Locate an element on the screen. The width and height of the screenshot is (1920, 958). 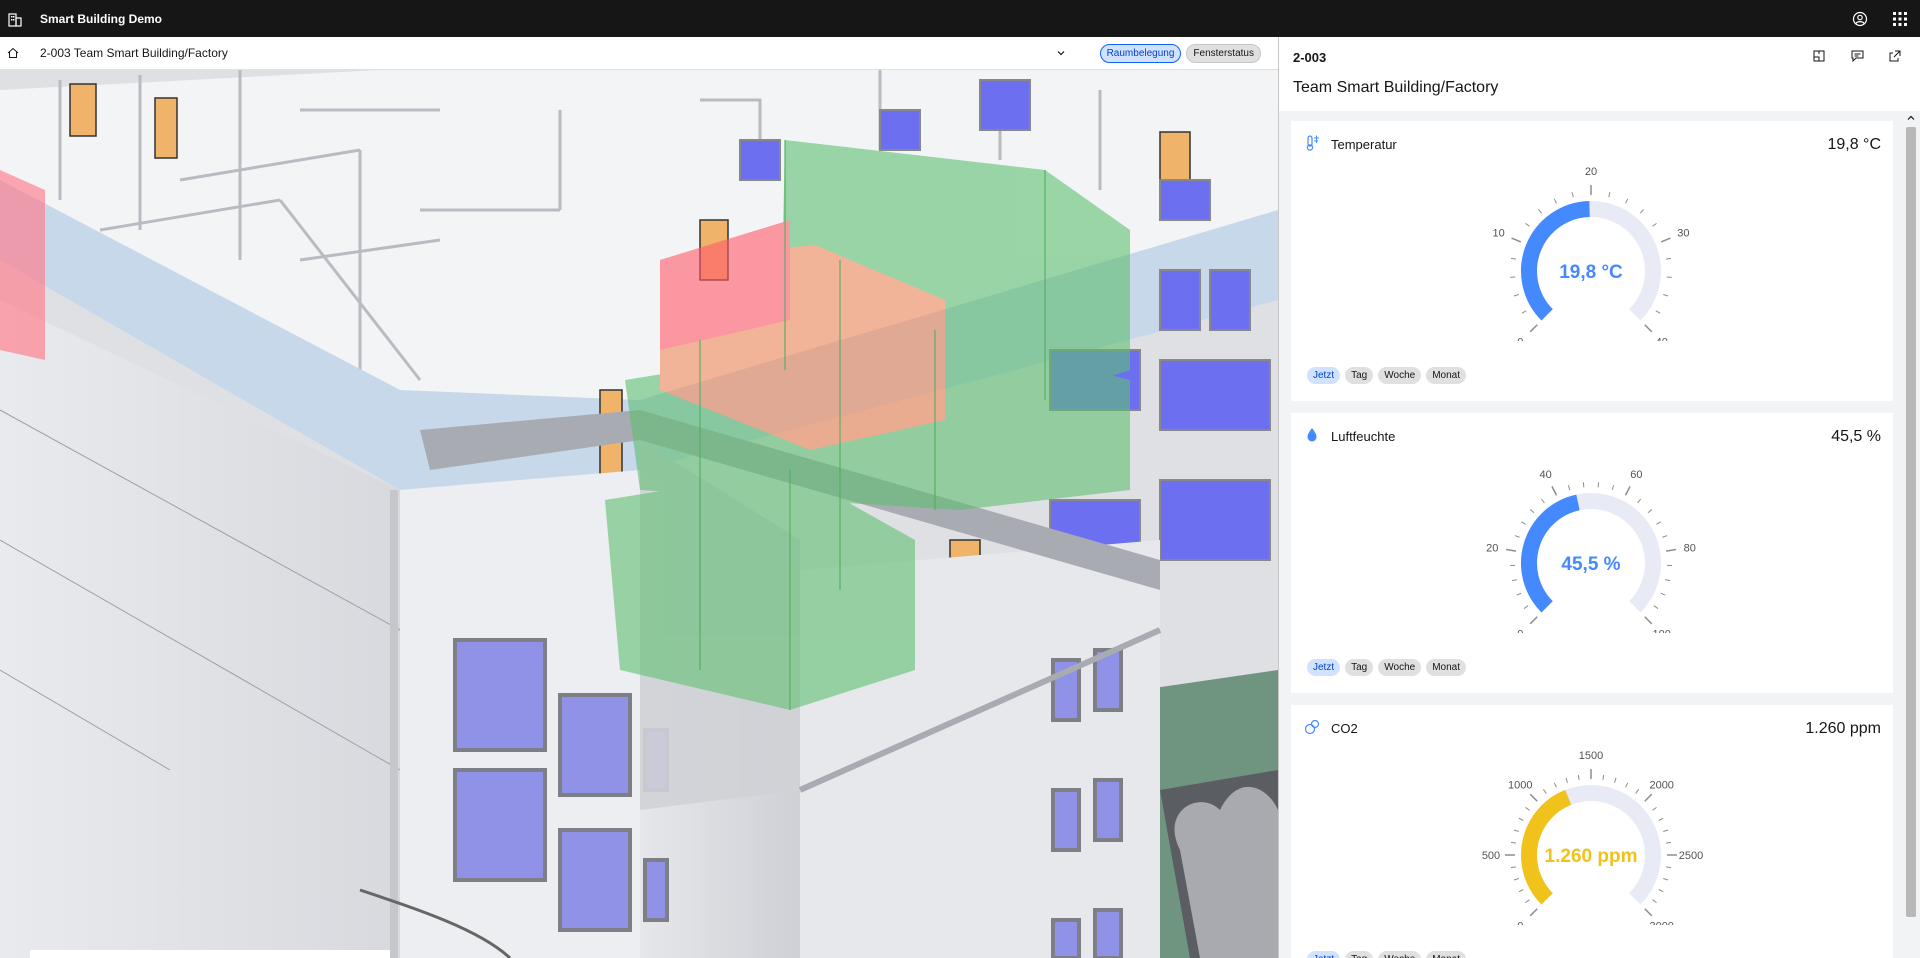
gauge-tick-label: 1000 is located at coordinates (1520, 785).